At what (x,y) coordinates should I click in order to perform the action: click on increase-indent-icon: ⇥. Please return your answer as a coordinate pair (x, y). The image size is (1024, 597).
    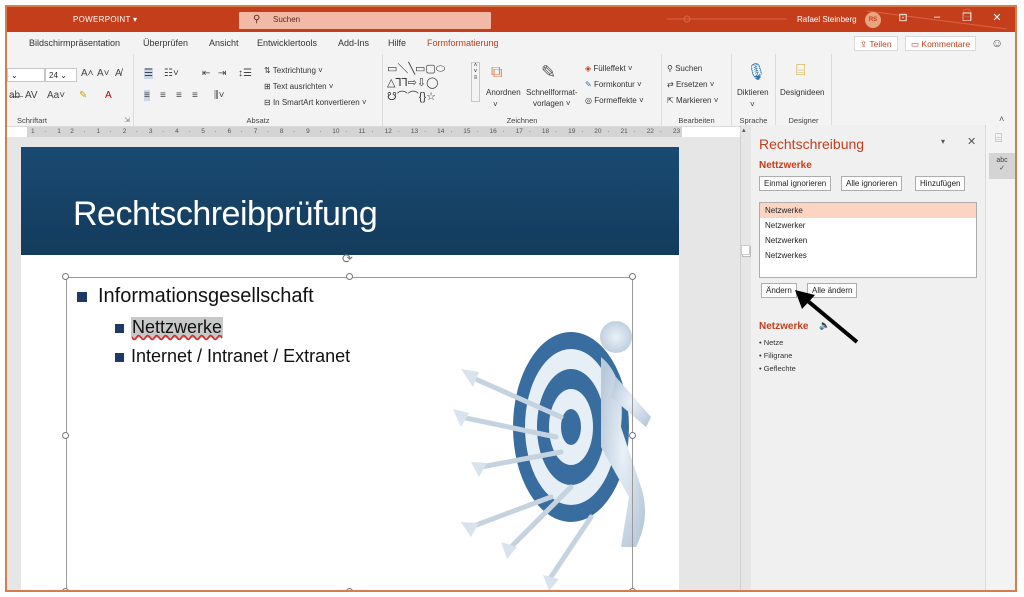
    Looking at the image, I should click on (222, 73).